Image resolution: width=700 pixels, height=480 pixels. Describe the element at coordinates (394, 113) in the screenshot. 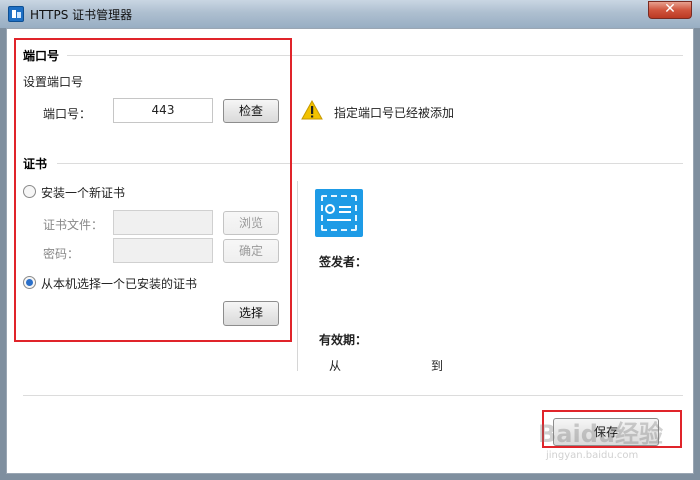

I see `port-status-message: 指定端口号已经被添加` at that location.